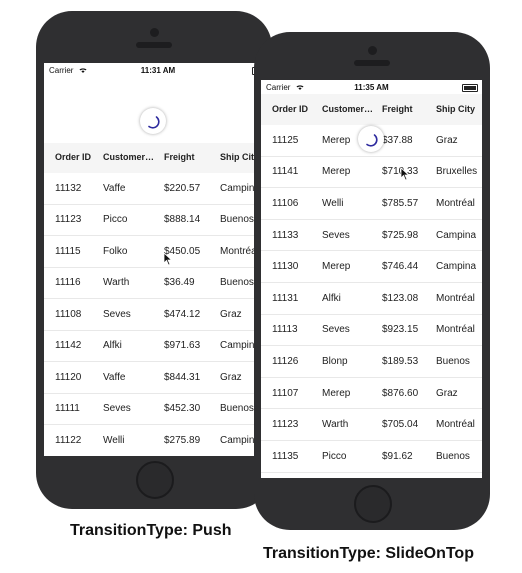 The width and height of the screenshot is (522, 573). I want to click on table-cell: 11135, so click(285, 456).